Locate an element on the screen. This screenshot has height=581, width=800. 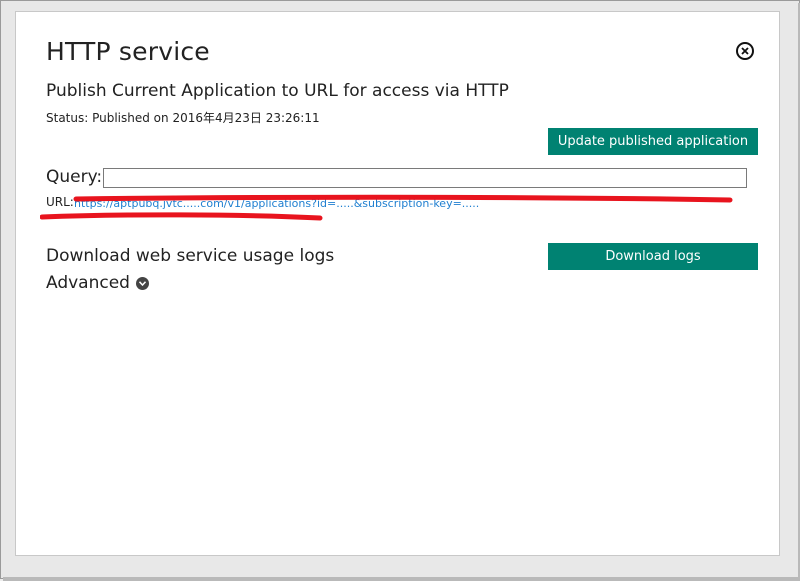
advanced-toggle: Advanced is located at coordinates (97, 283).